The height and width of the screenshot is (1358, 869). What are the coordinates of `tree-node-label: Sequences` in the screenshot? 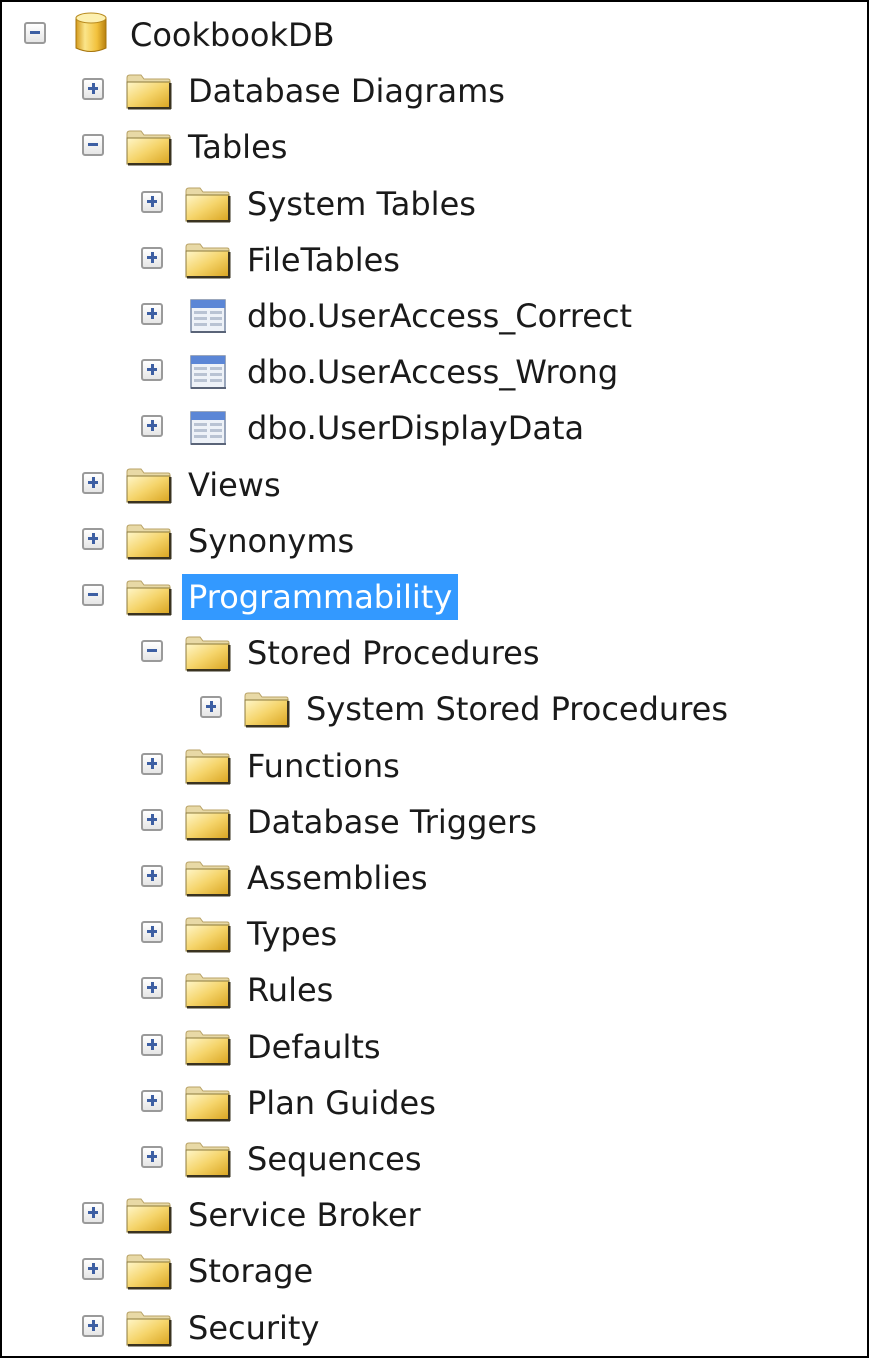 It's located at (334, 1159).